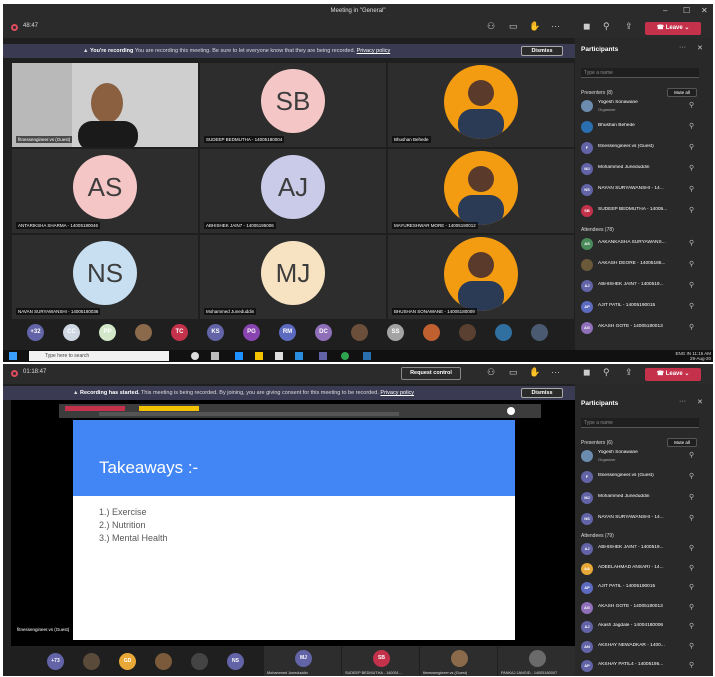  What do you see at coordinates (105, 277) in the screenshot?
I see `video-tile: NS NAVAN SURYAWANSHI - 14005180036` at bounding box center [105, 277].